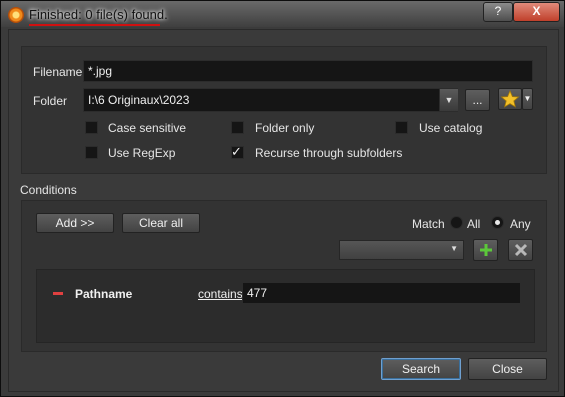 Image resolution: width=565 pixels, height=397 pixels. I want to click on recurse-checkbox: ✓, so click(237, 151).